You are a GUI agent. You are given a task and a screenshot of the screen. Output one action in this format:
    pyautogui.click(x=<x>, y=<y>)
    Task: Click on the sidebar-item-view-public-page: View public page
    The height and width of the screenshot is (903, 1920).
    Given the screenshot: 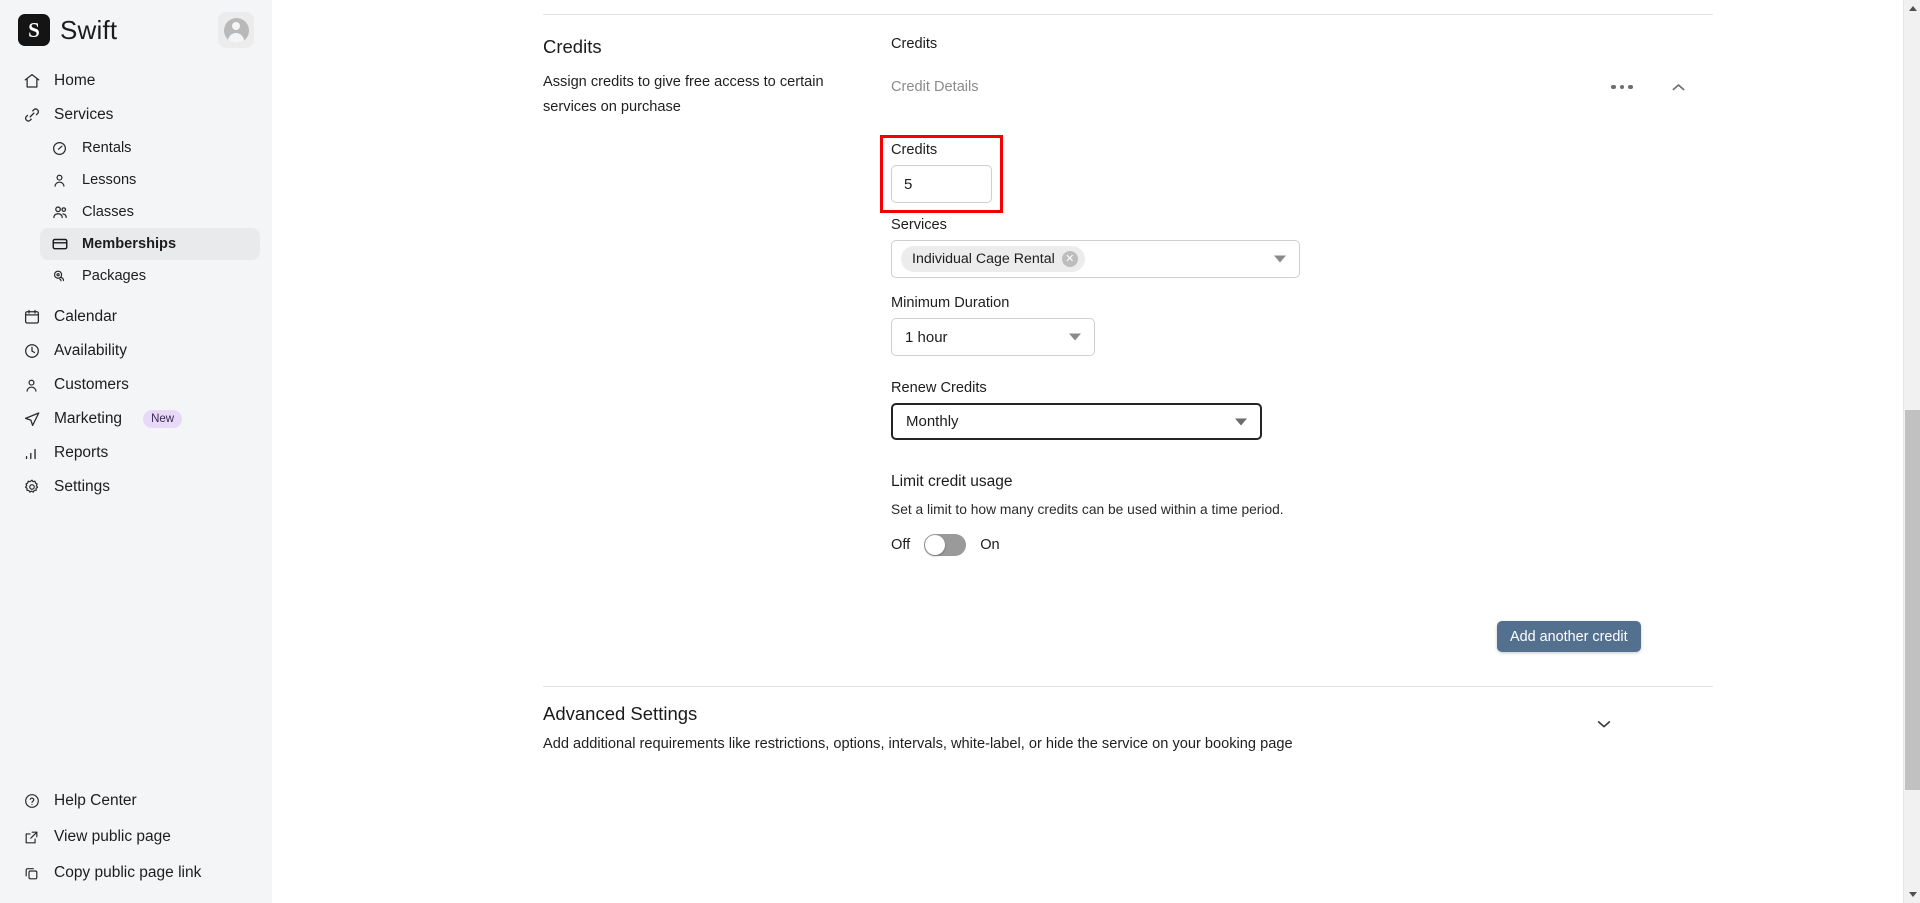 What is the action you would take?
    pyautogui.click(x=136, y=837)
    